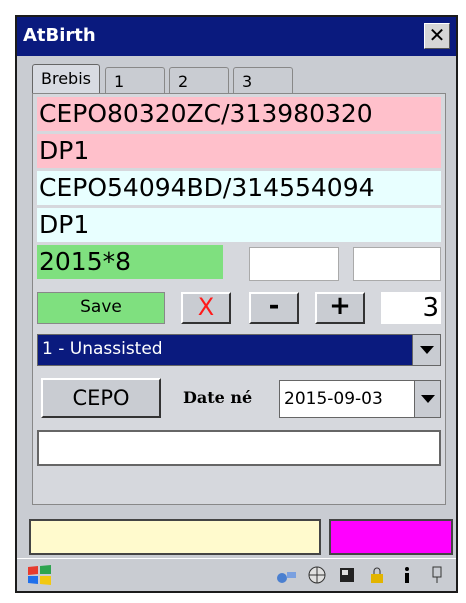 This screenshot has width=466, height=603. I want to click on system-tray, so click(353, 575).